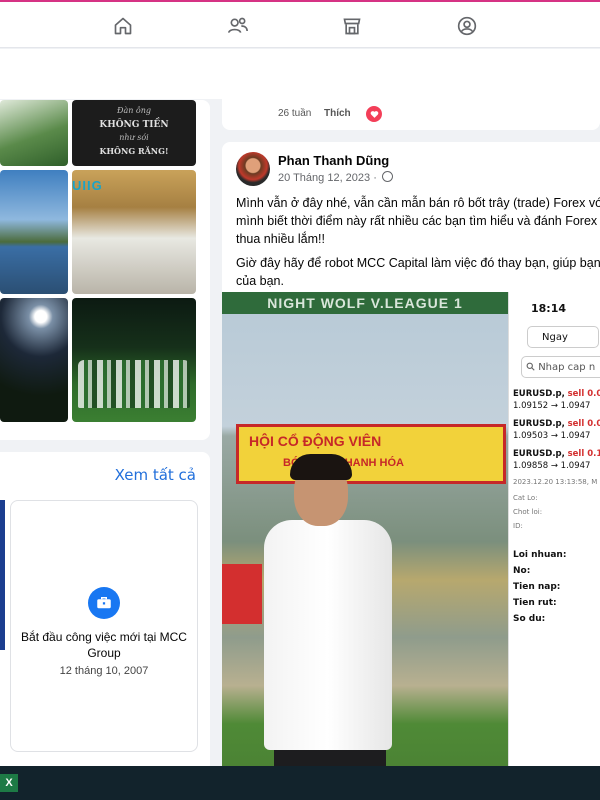 This screenshot has width=600, height=800. What do you see at coordinates (155, 475) in the screenshot?
I see `see-all-link: Xem tất cả` at bounding box center [155, 475].